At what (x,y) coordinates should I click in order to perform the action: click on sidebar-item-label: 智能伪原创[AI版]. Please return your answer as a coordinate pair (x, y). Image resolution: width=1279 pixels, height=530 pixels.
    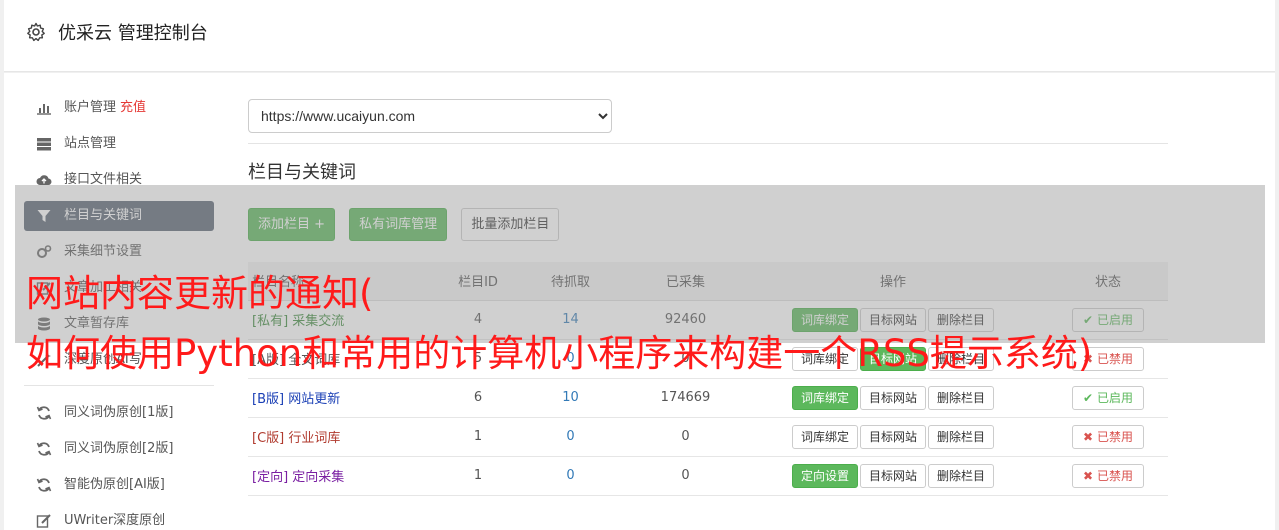
    Looking at the image, I should click on (114, 484).